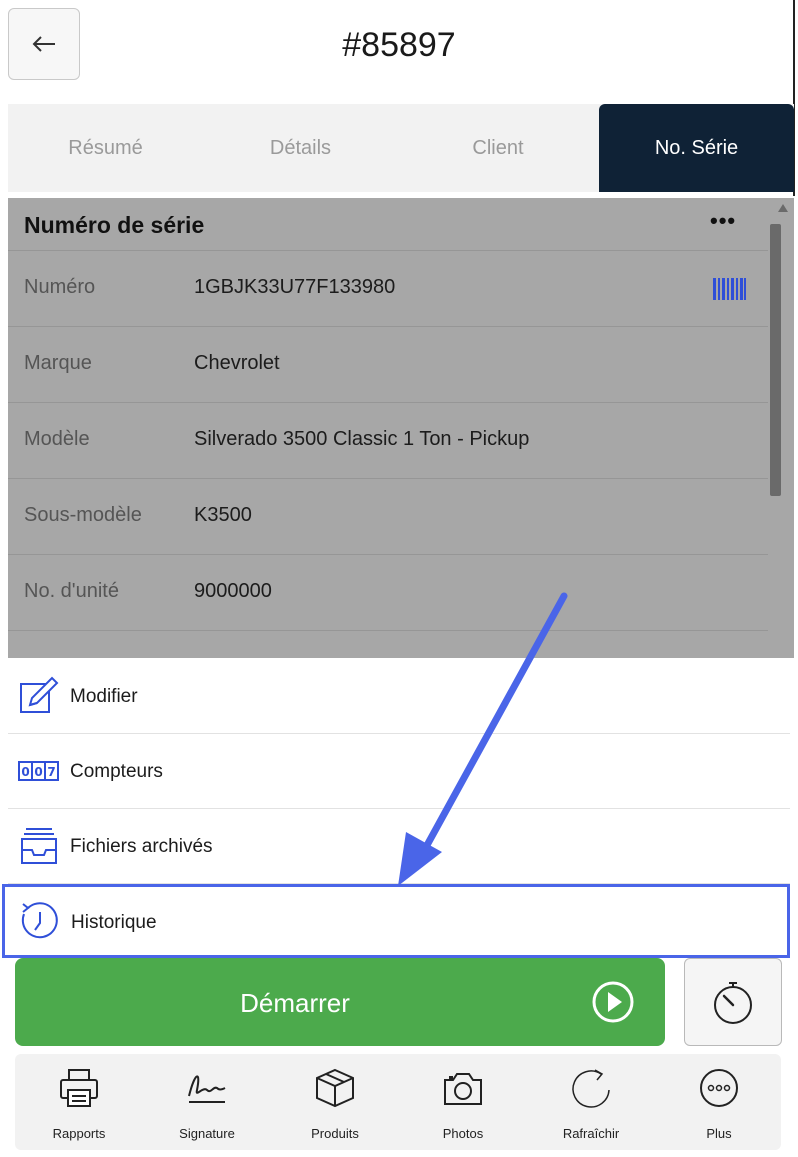 Image resolution: width=798 pixels, height=1157 pixels. What do you see at coordinates (237, 363) in the screenshot?
I see `row-value: Chevrolet` at bounding box center [237, 363].